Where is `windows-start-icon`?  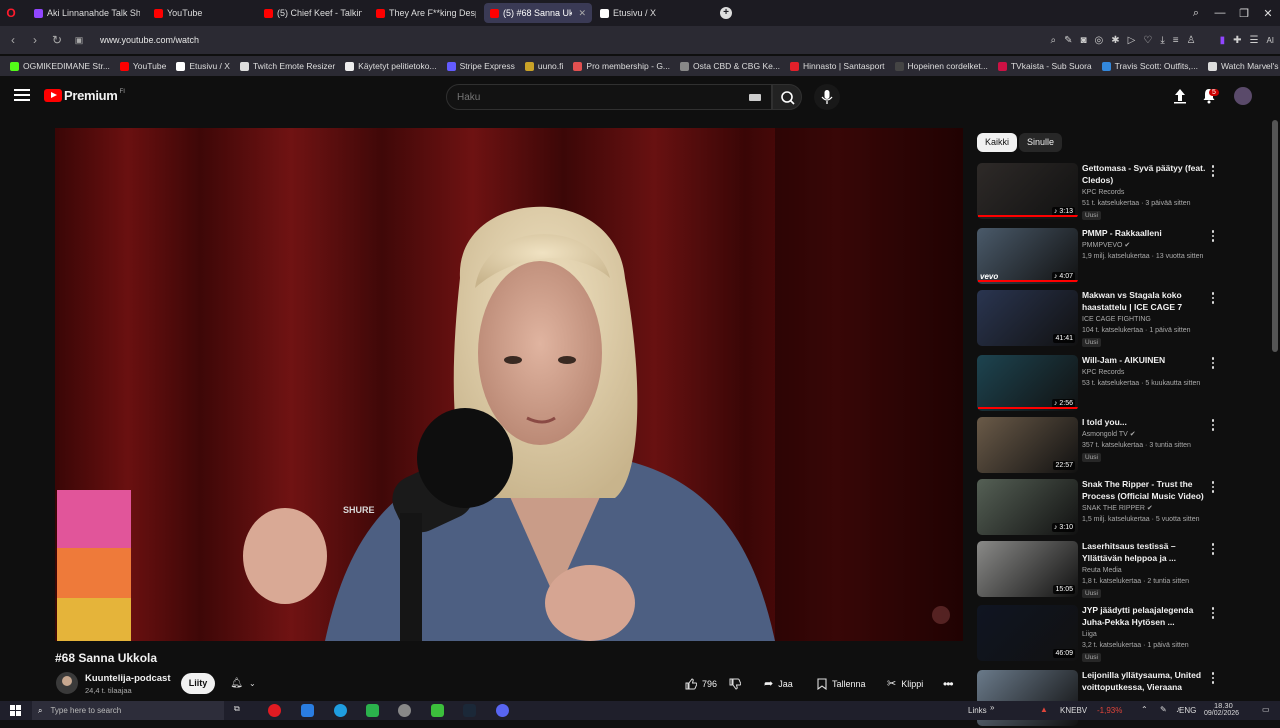 windows-start-icon is located at coordinates (15, 710).